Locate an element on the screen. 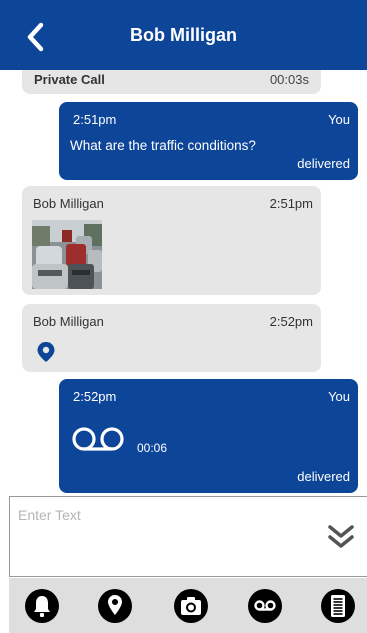  compose-area is located at coordinates (188, 536).